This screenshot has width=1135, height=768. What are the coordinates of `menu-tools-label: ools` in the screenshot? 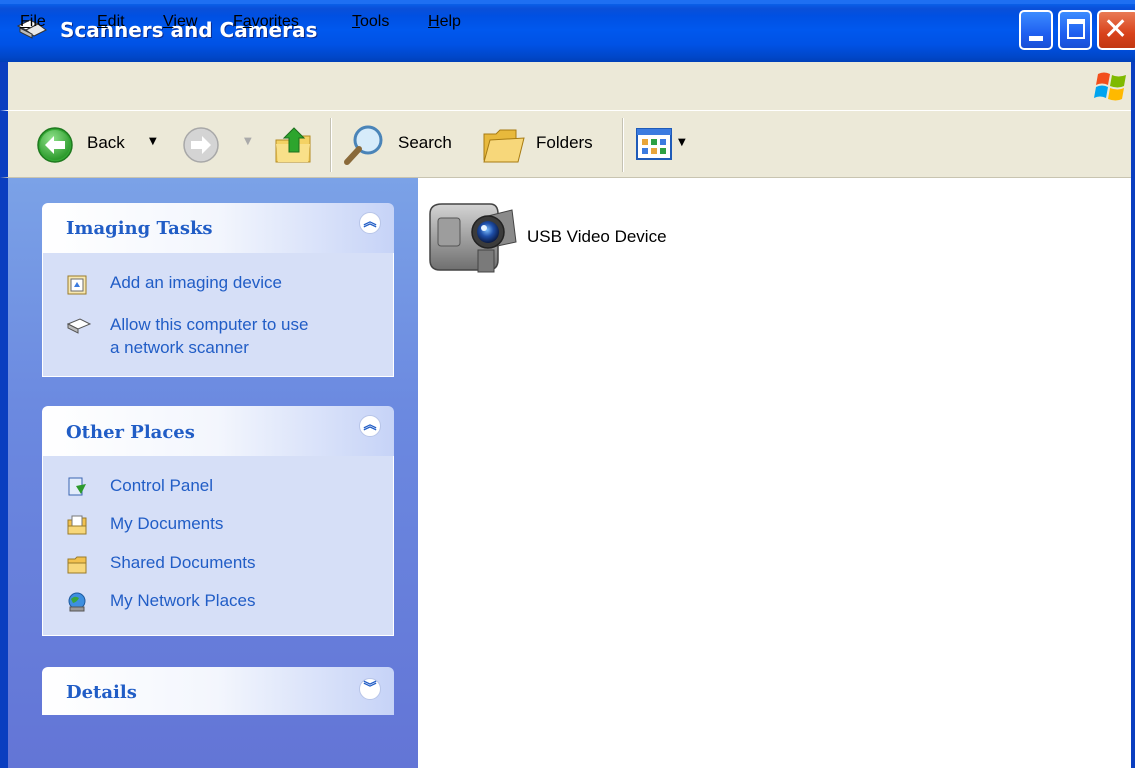 It's located at (375, 21).